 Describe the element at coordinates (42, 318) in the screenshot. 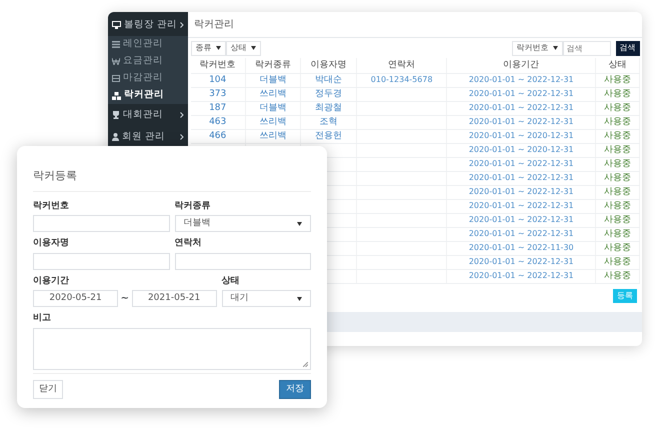

I see `field-label: 비고` at that location.